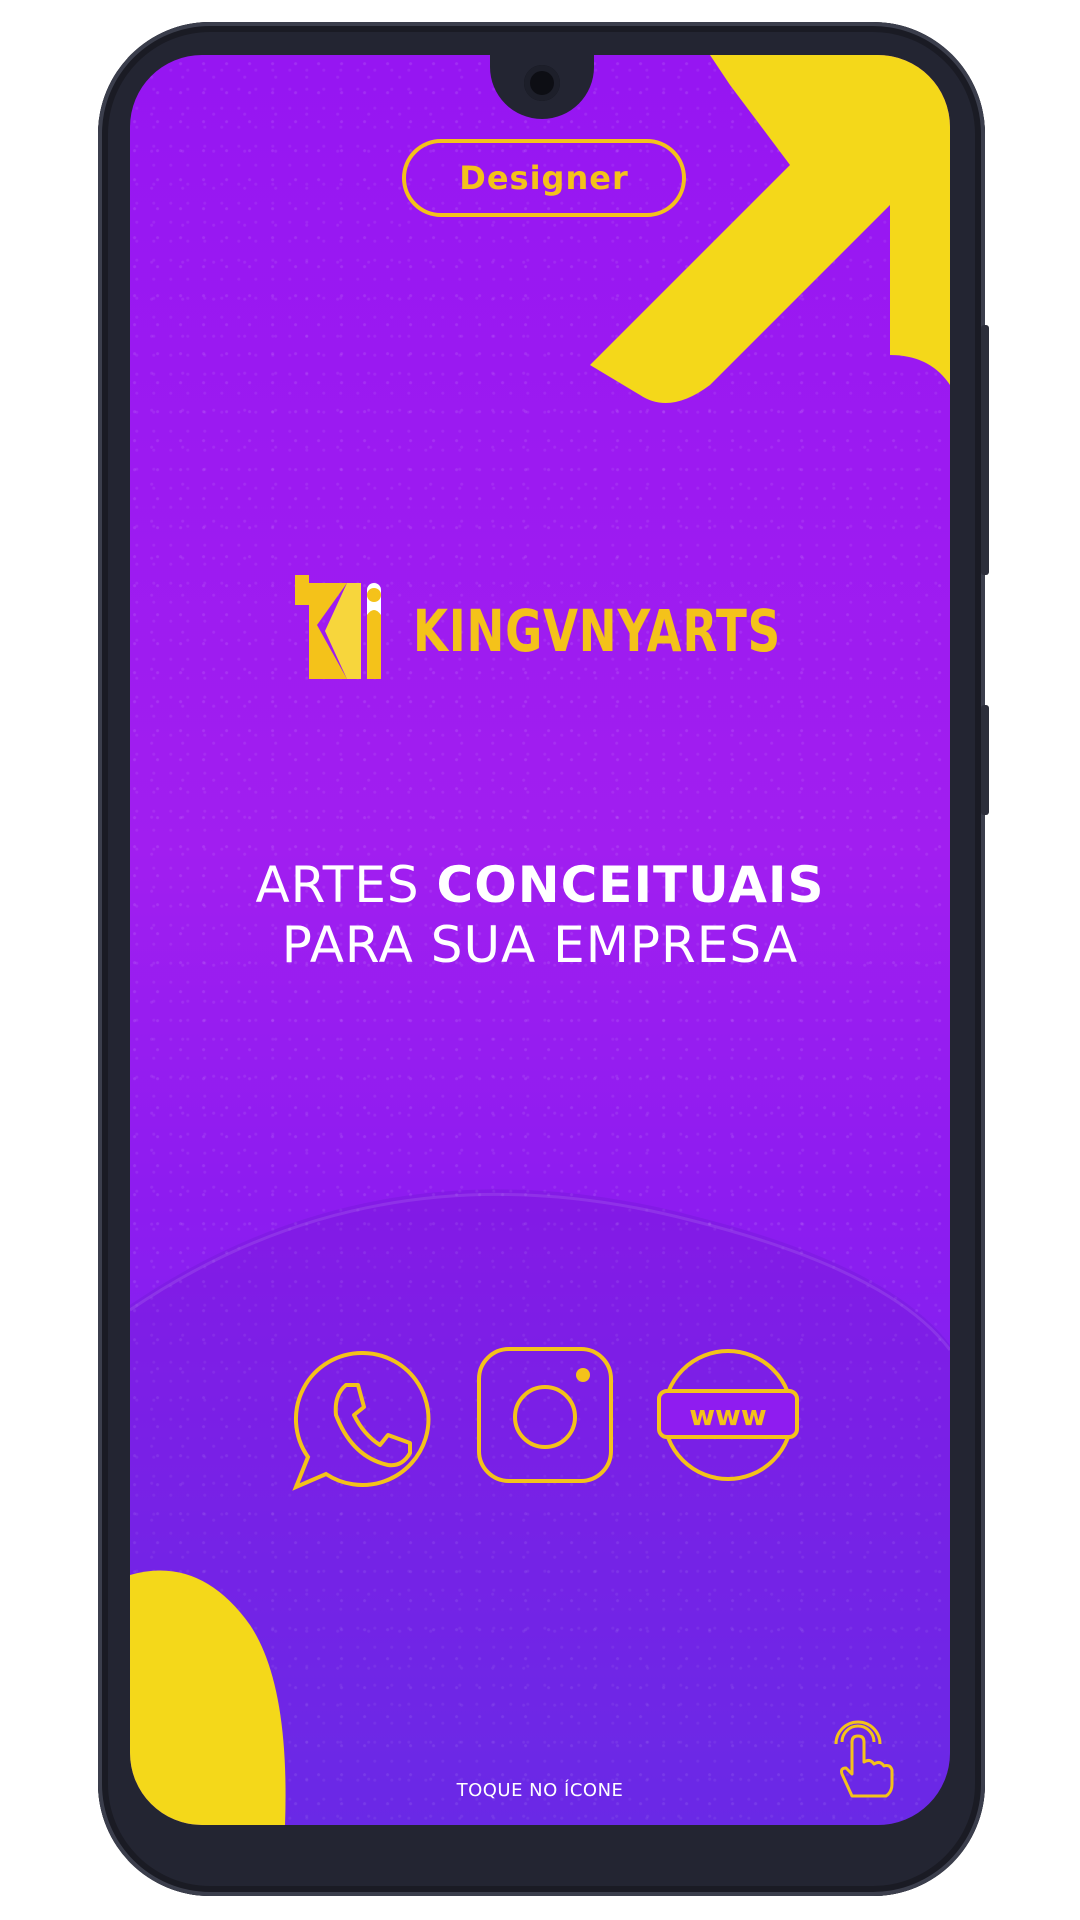 The width and height of the screenshot is (1080, 1920). I want to click on tagline-line-1: ARTES CONCEITUAIS, so click(540, 885).